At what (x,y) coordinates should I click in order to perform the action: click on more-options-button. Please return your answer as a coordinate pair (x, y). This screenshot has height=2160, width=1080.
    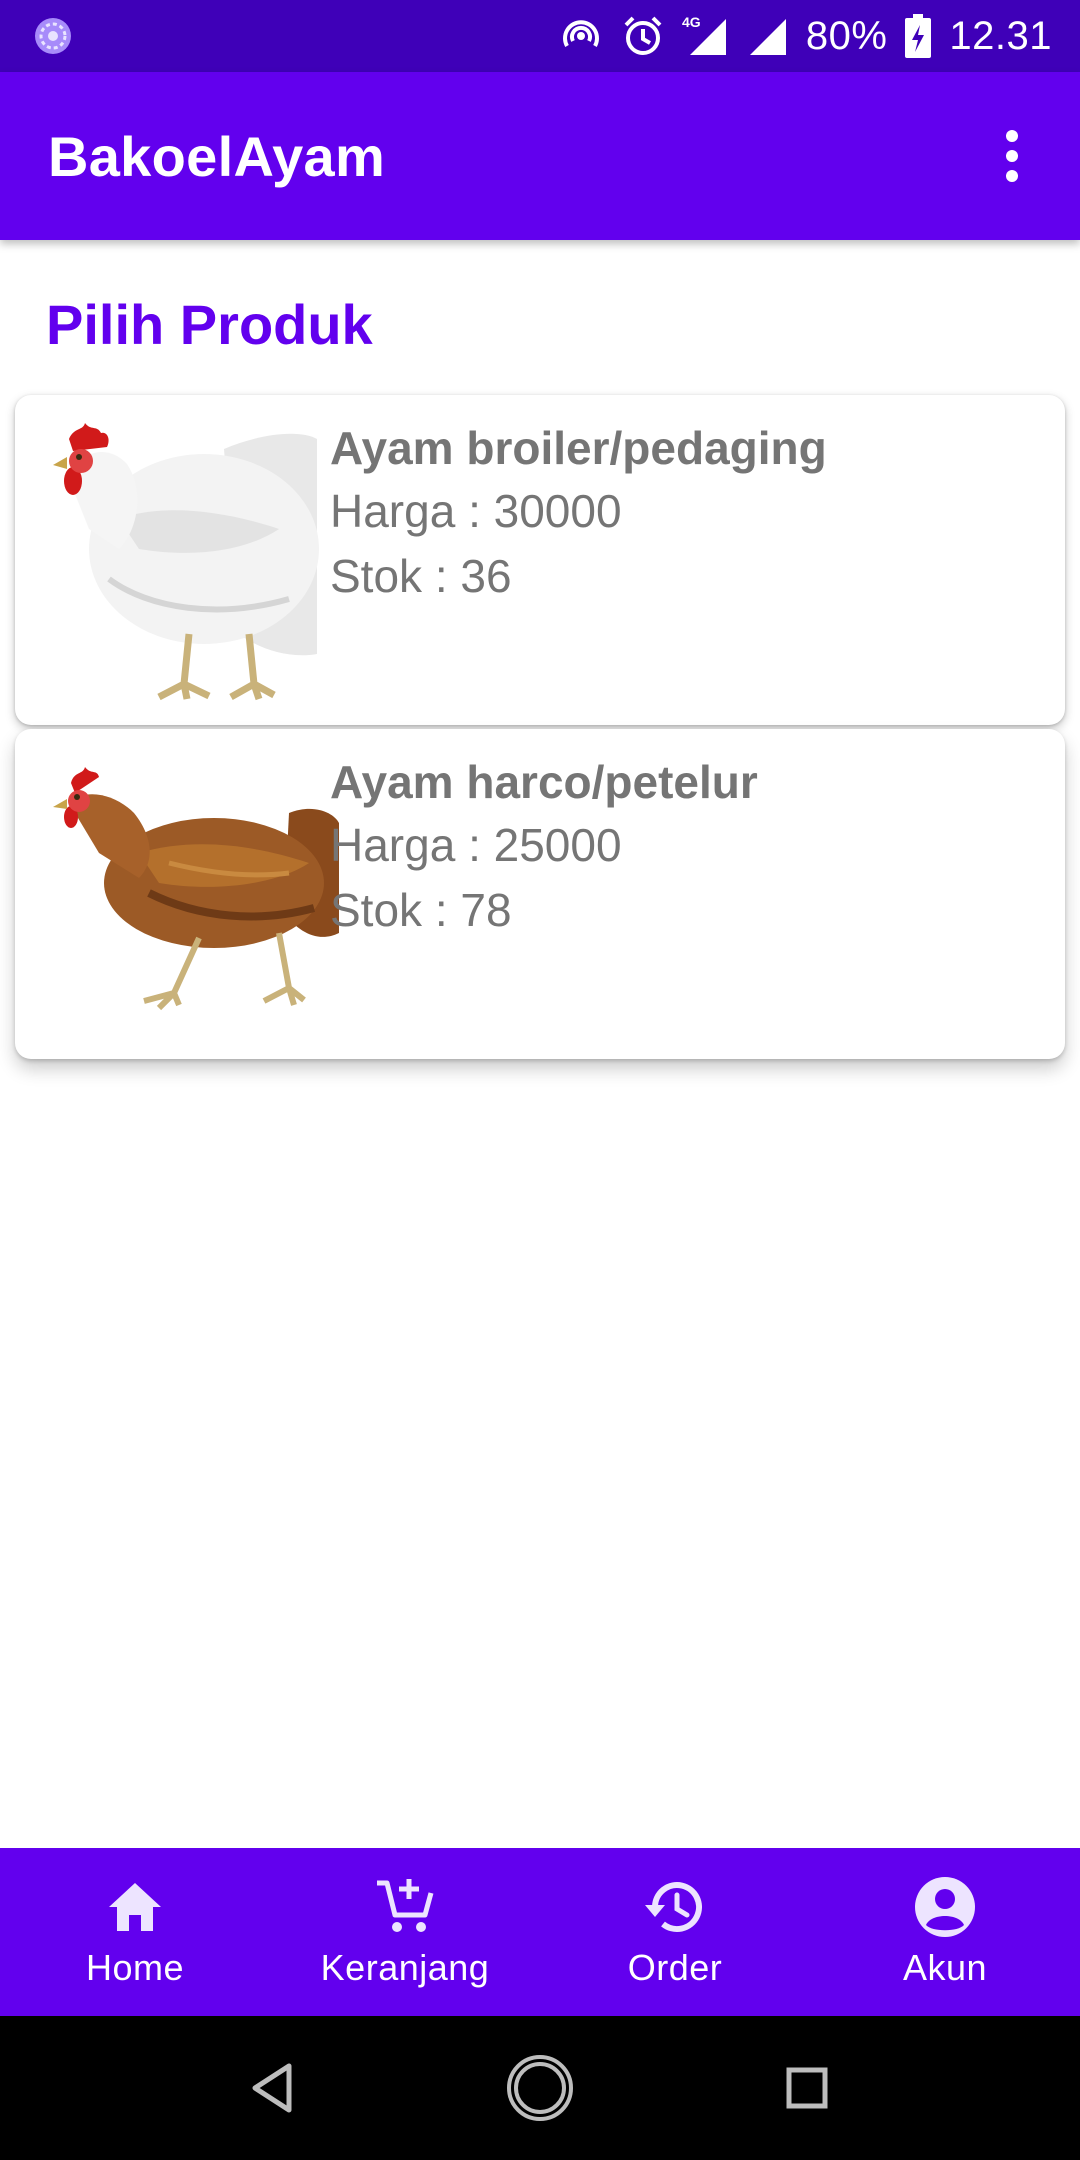
    Looking at the image, I should click on (1012, 156).